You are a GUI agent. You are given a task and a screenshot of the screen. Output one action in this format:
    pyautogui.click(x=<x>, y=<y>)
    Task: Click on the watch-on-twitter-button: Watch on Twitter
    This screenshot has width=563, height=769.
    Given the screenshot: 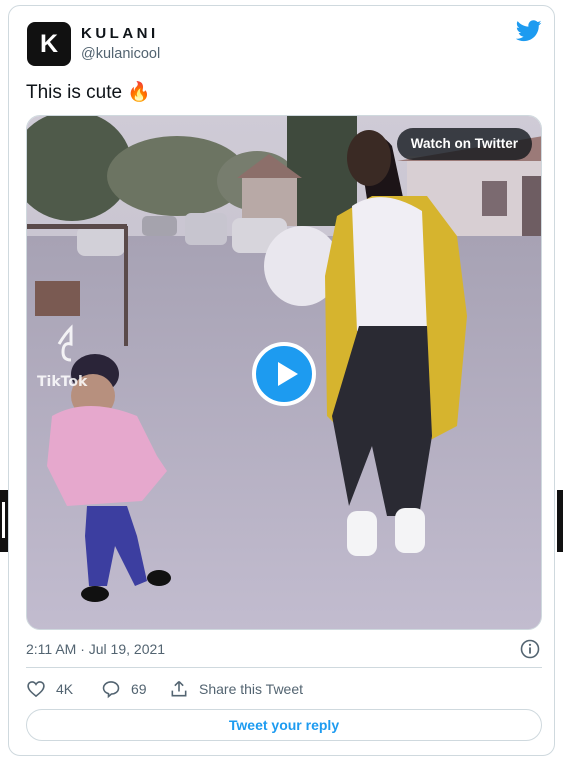 What is the action you would take?
    pyautogui.click(x=464, y=144)
    